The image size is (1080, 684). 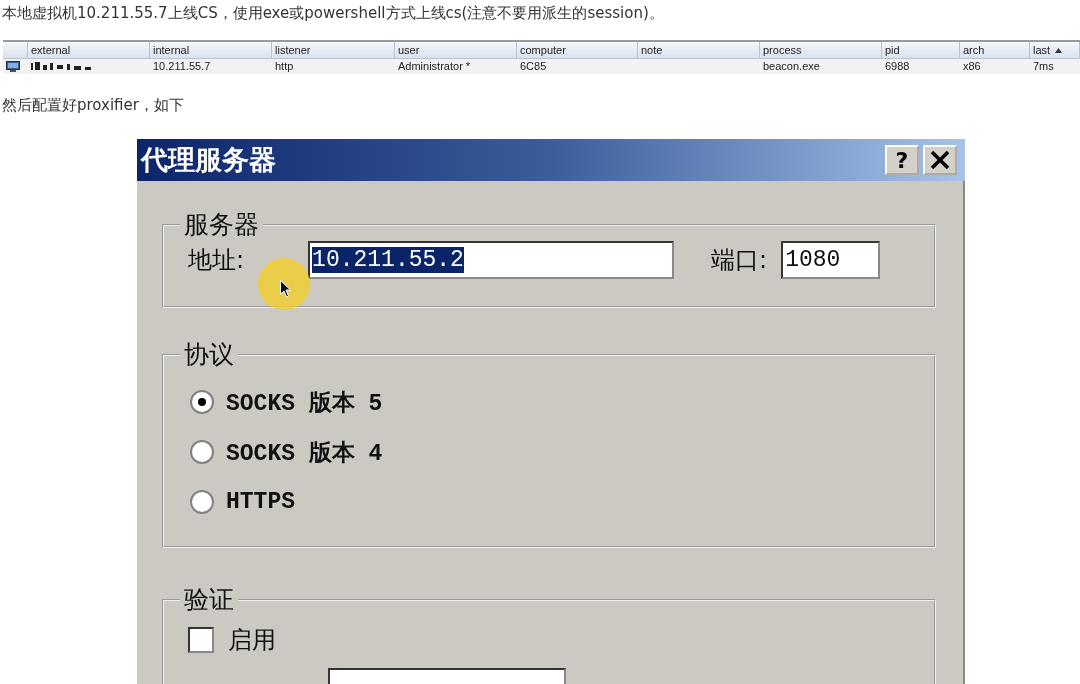 What do you see at coordinates (211, 50) in the screenshot?
I see `column-header: internal` at bounding box center [211, 50].